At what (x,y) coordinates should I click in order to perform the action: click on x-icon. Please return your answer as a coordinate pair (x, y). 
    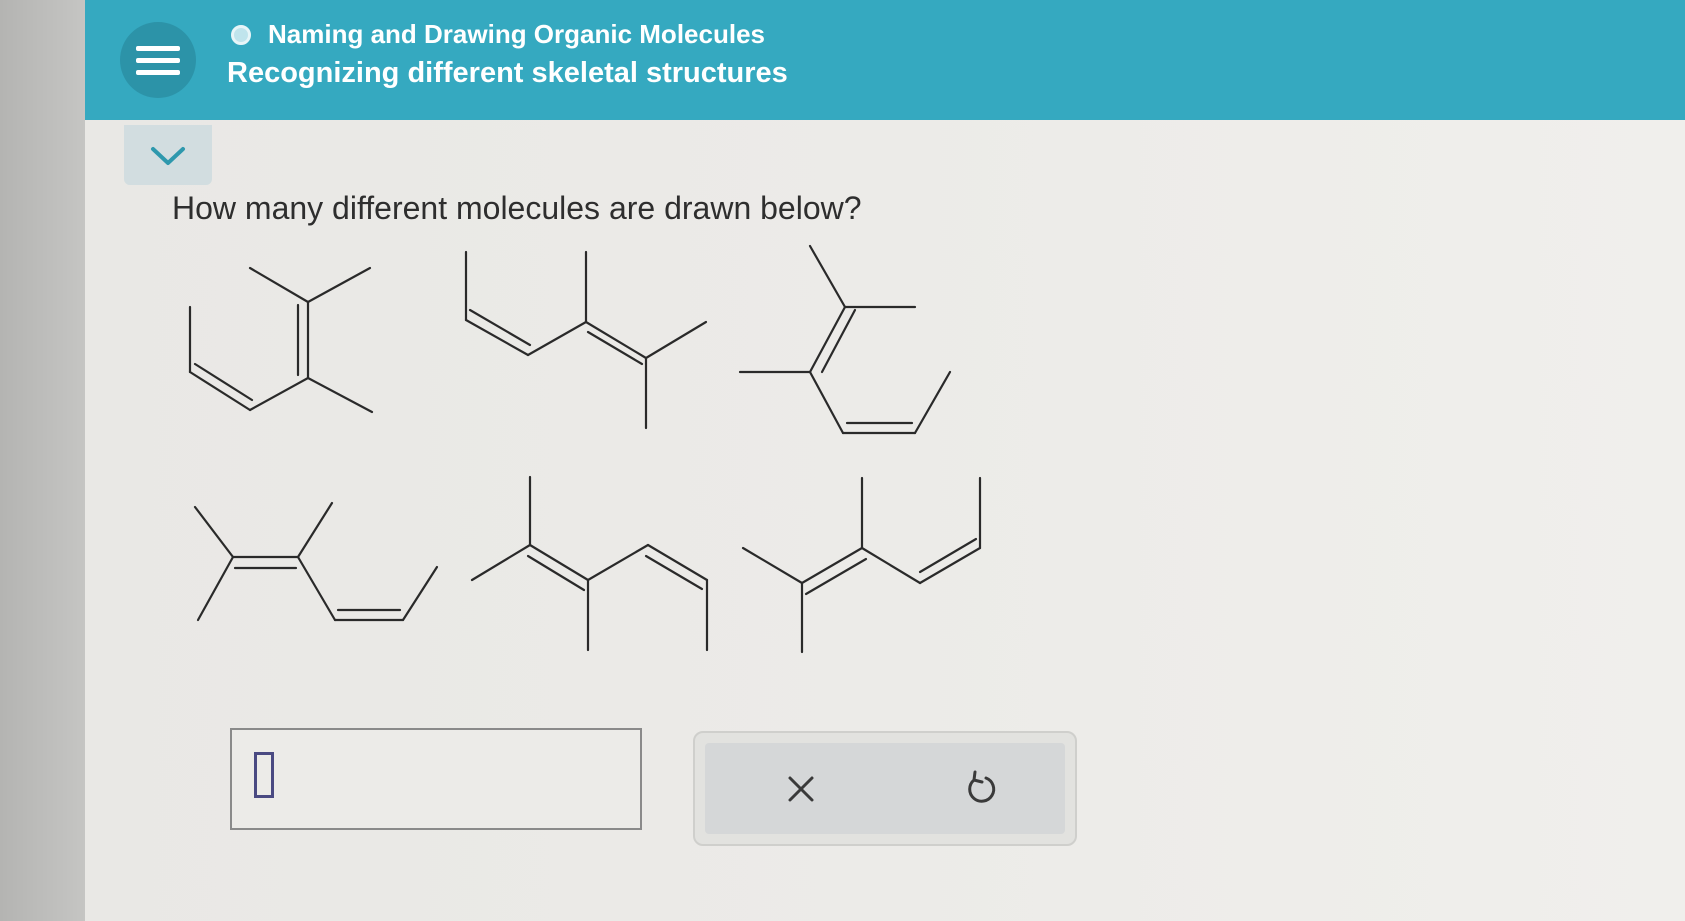
    Looking at the image, I should click on (801, 789).